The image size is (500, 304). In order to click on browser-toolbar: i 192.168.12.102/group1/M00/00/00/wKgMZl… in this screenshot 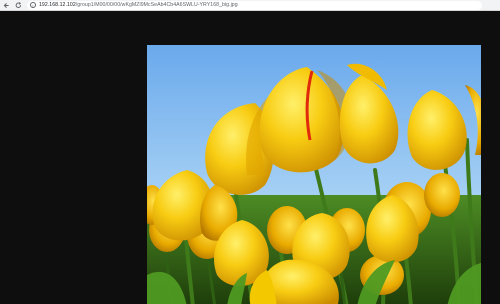, I will do `click(250, 5)`.